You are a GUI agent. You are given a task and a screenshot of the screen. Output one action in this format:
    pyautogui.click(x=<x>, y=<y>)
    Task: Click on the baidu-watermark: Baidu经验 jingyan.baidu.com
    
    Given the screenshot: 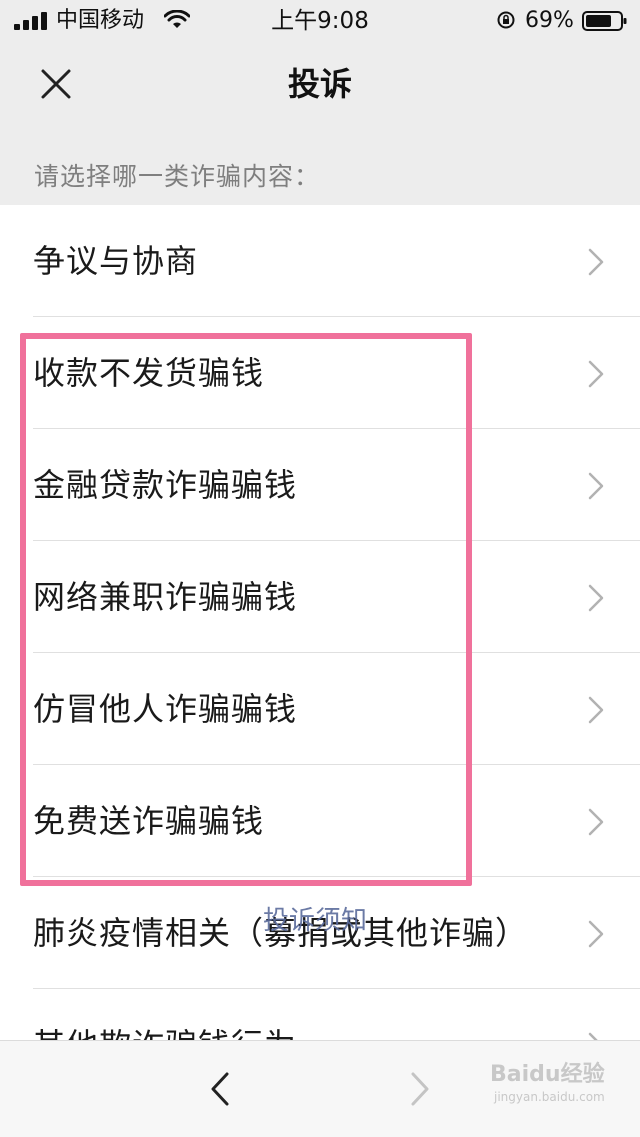 What is the action you would take?
    pyautogui.click(x=550, y=1087)
    